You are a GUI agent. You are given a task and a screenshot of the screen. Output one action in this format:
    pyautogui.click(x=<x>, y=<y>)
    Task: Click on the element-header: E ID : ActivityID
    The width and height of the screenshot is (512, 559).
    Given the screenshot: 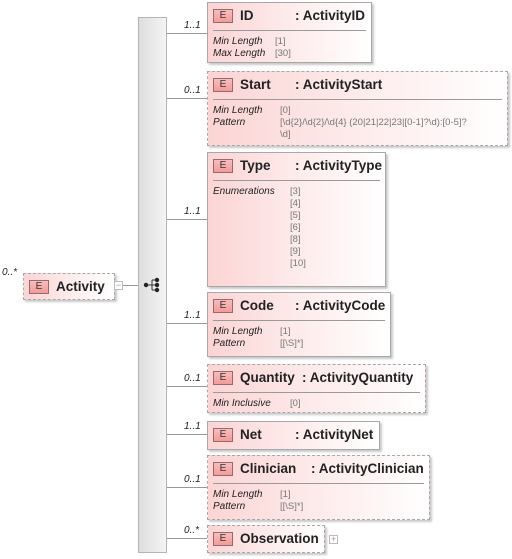 What is the action you would take?
    pyautogui.click(x=289, y=17)
    